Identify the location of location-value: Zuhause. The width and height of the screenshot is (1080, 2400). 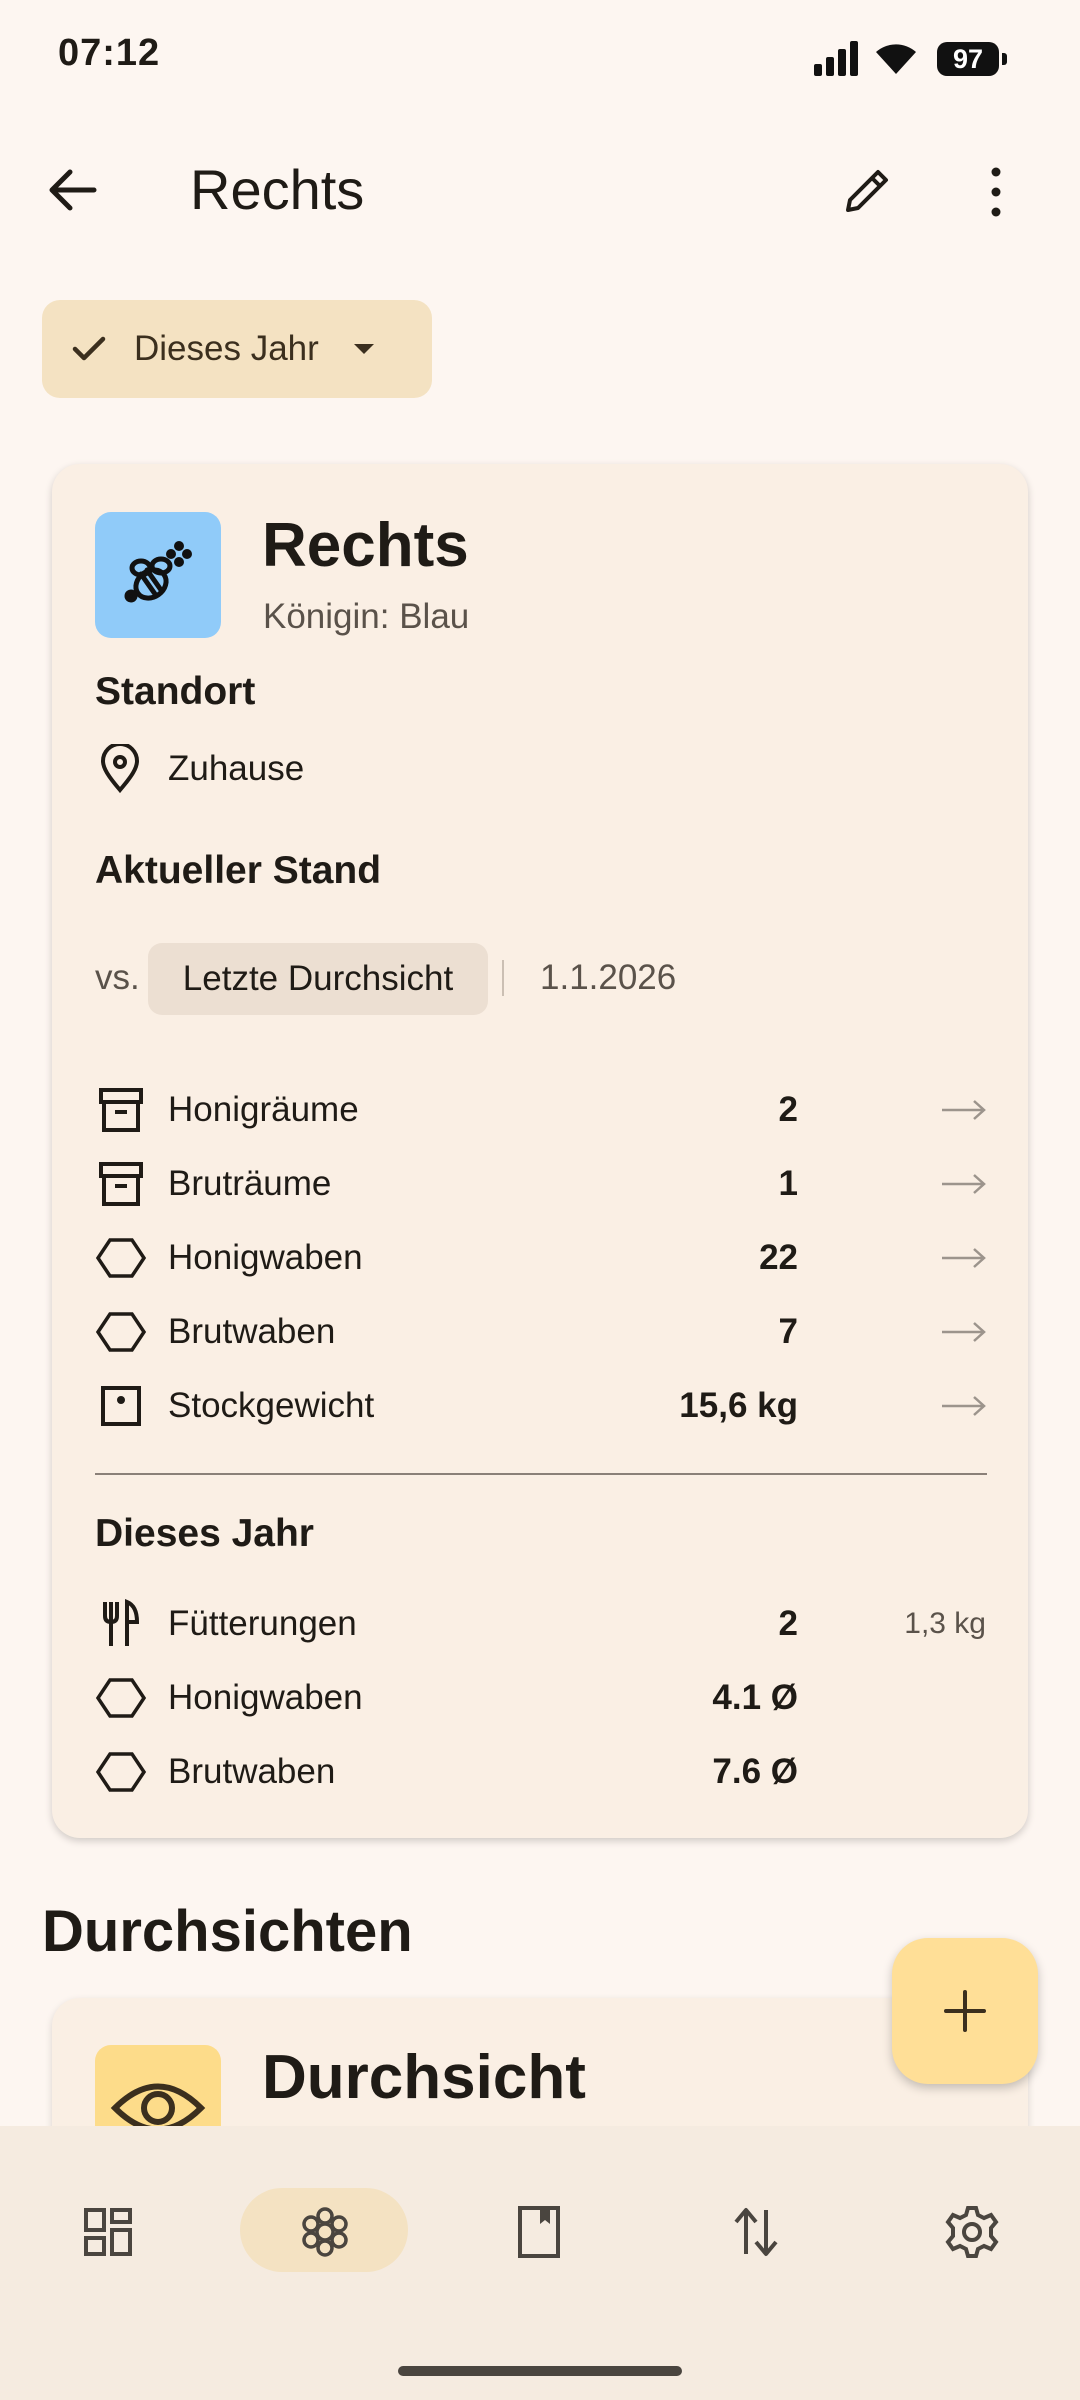
(236, 768).